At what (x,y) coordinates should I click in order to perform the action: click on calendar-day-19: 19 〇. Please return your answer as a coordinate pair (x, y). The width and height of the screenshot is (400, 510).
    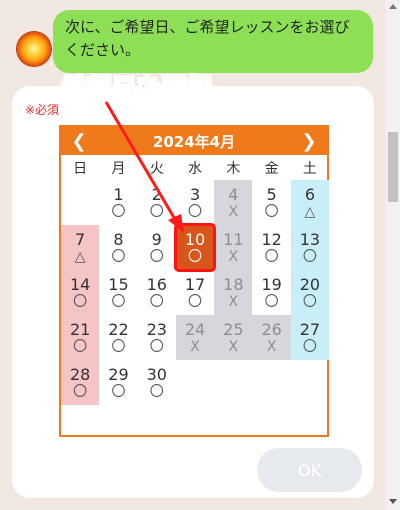
    Looking at the image, I should click on (271, 292).